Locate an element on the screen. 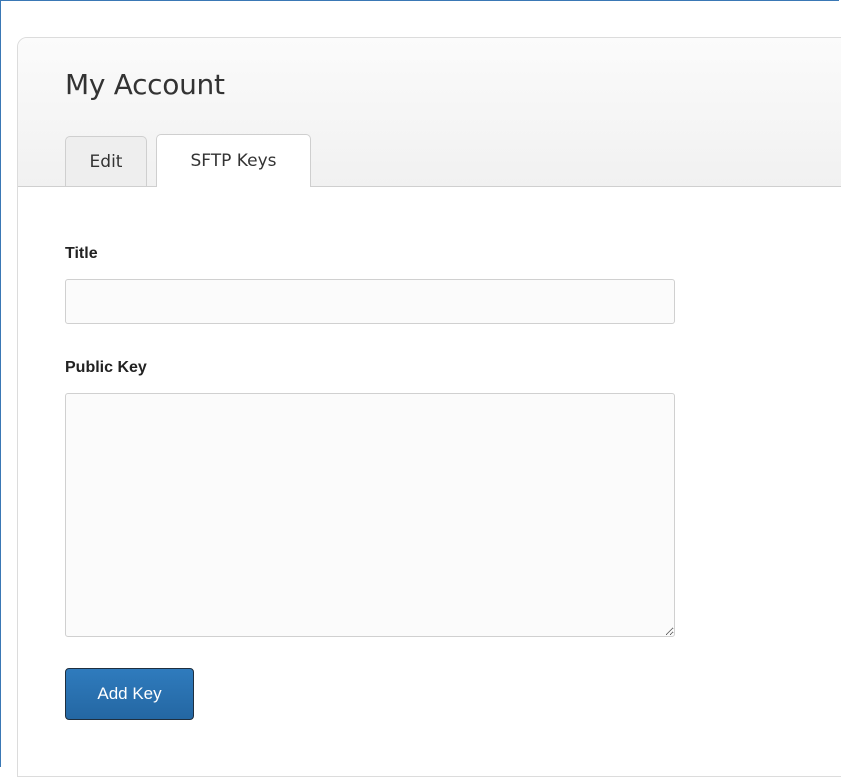 The height and width of the screenshot is (777, 841). title-input is located at coordinates (370, 301).